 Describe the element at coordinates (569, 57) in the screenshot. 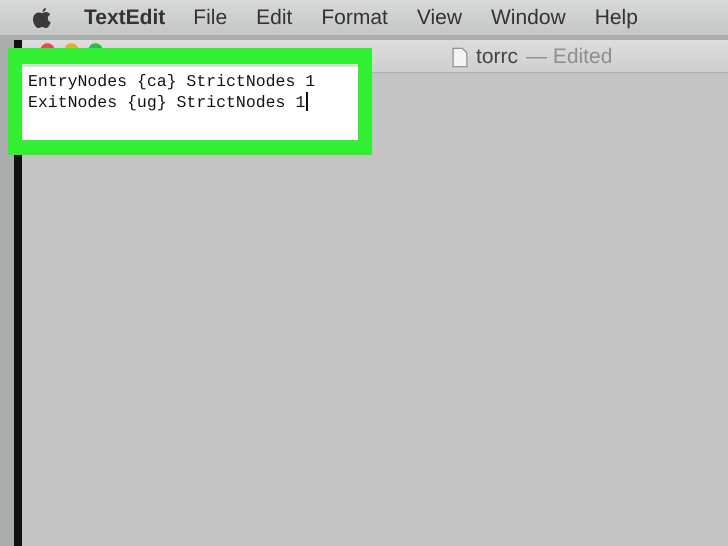

I see `edited-status: — Edited` at that location.